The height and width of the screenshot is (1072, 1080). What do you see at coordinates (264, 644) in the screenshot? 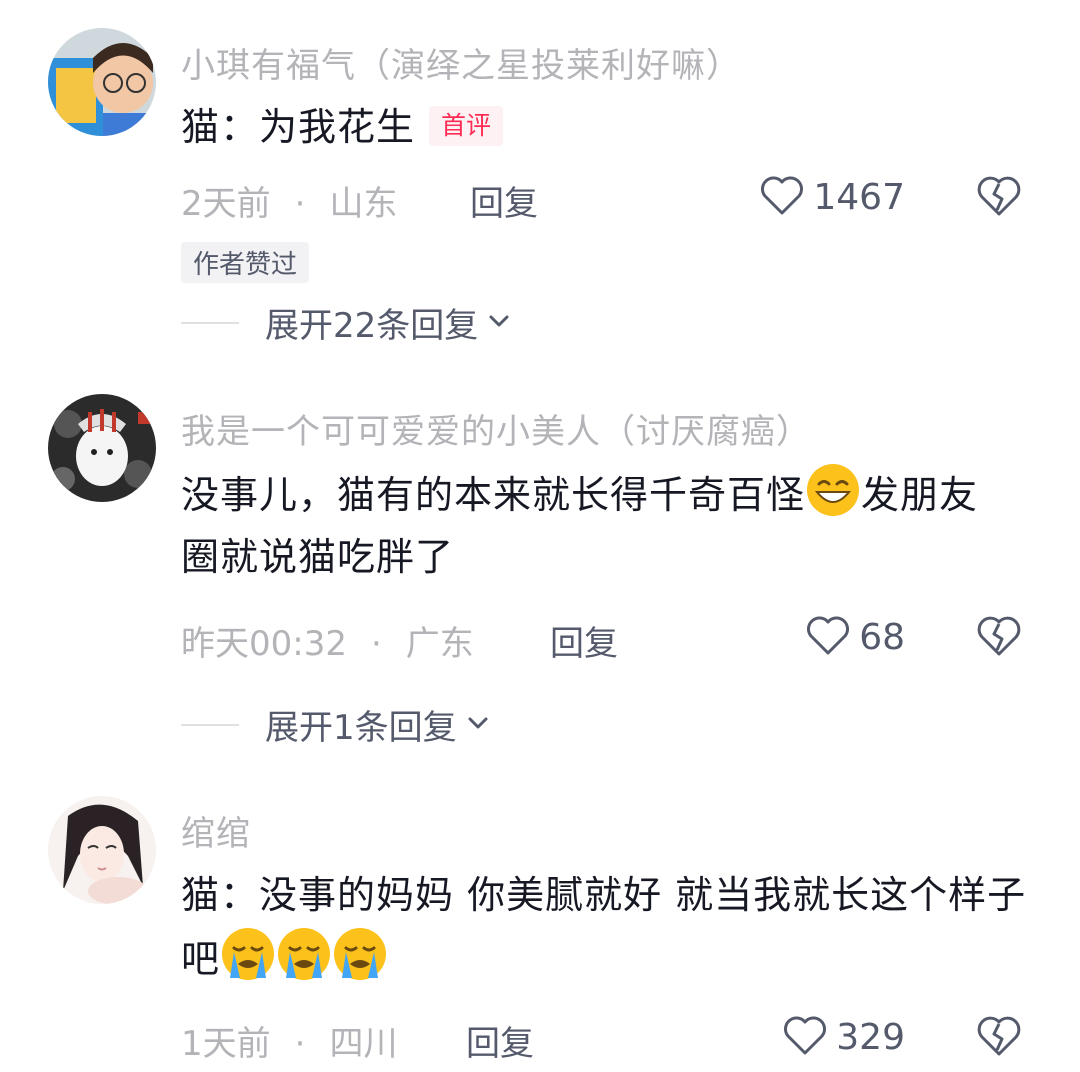
I see `comment-time: 昨天00:32` at bounding box center [264, 644].